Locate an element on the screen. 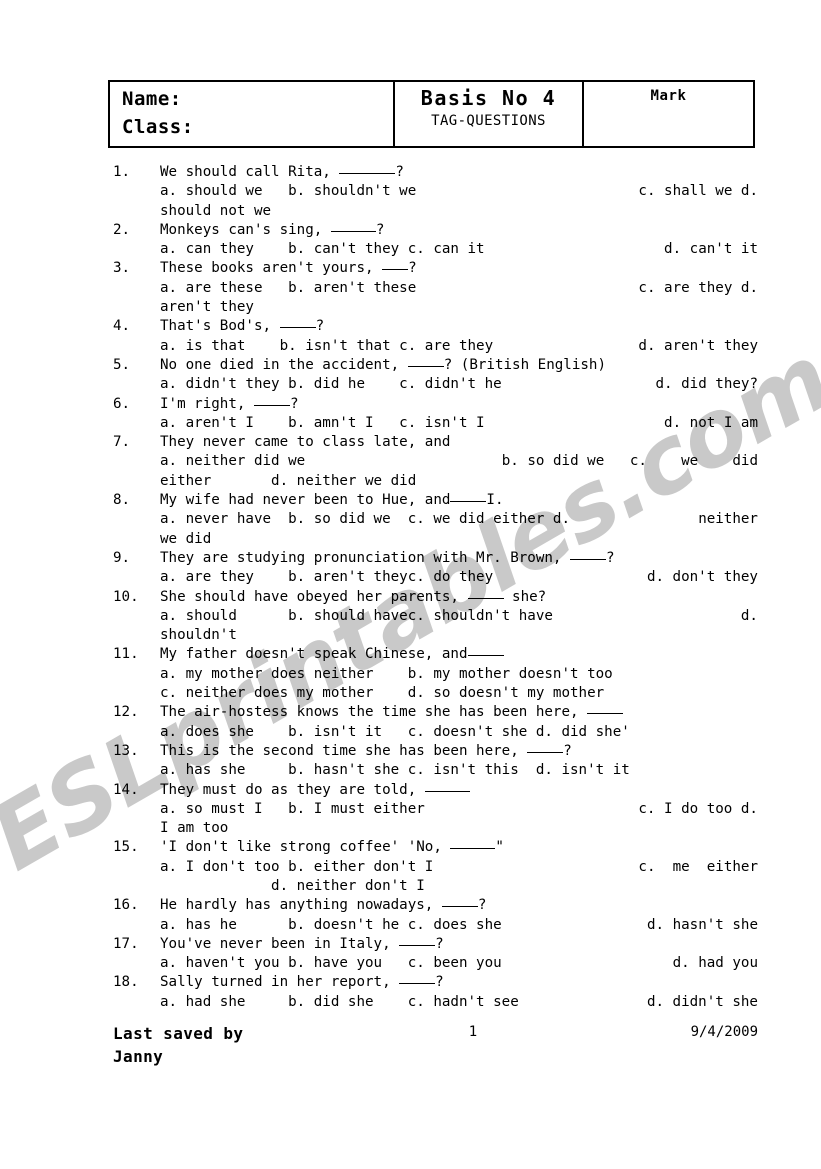 The width and height of the screenshot is (821, 1169). question-options-line: aren't they is located at coordinates (435, 307).